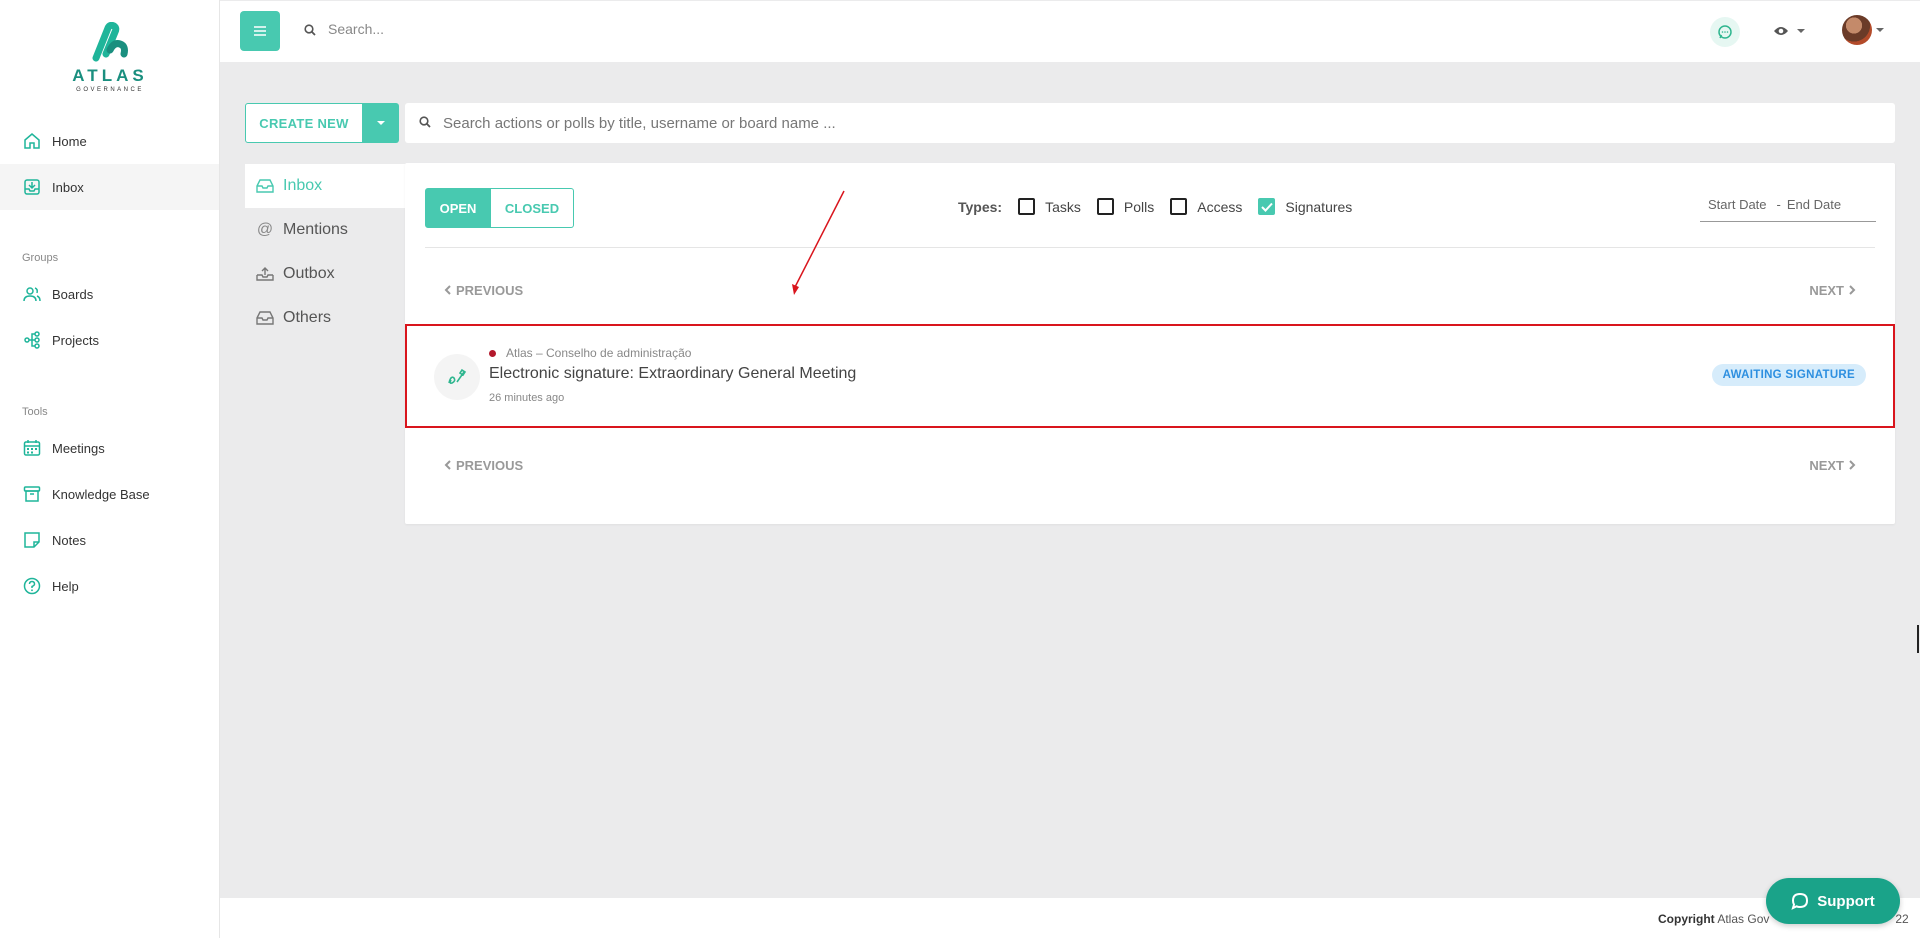 This screenshot has width=1920, height=938. Describe the element at coordinates (1319, 206) in the screenshot. I see `checkbox-label: Signatures` at that location.